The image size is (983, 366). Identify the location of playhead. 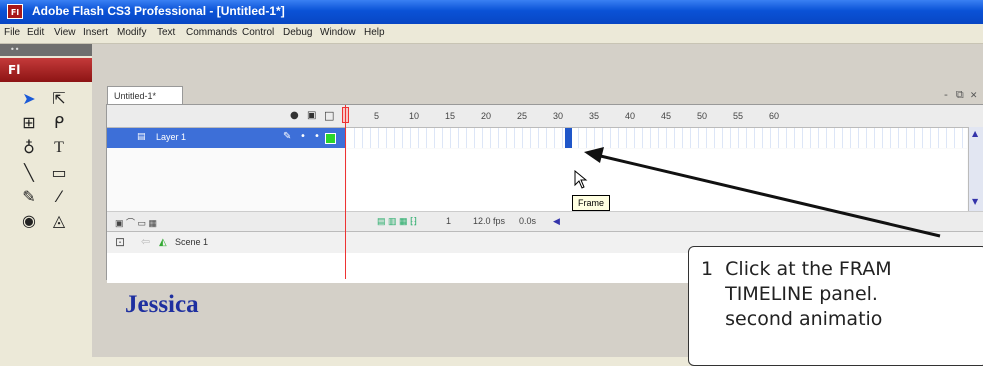
(346, 192).